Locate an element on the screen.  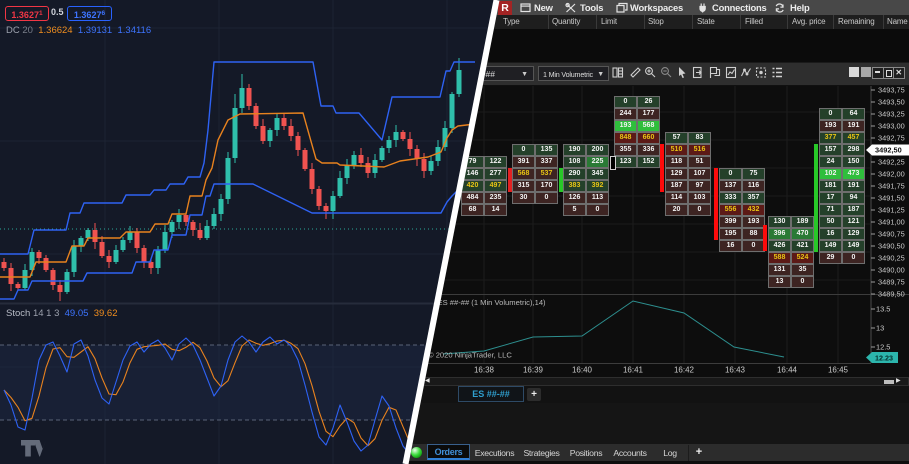
svg-text: 3492,25 is located at coordinates (891, 162).